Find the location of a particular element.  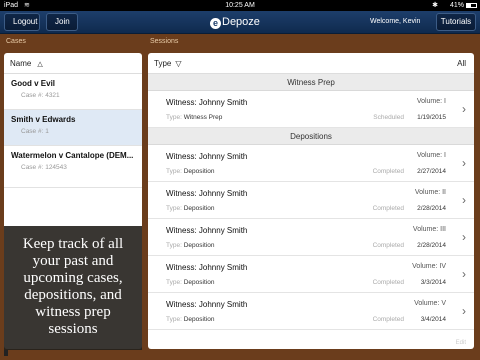

session-date: 3/4/2014 is located at coordinates (433, 319).